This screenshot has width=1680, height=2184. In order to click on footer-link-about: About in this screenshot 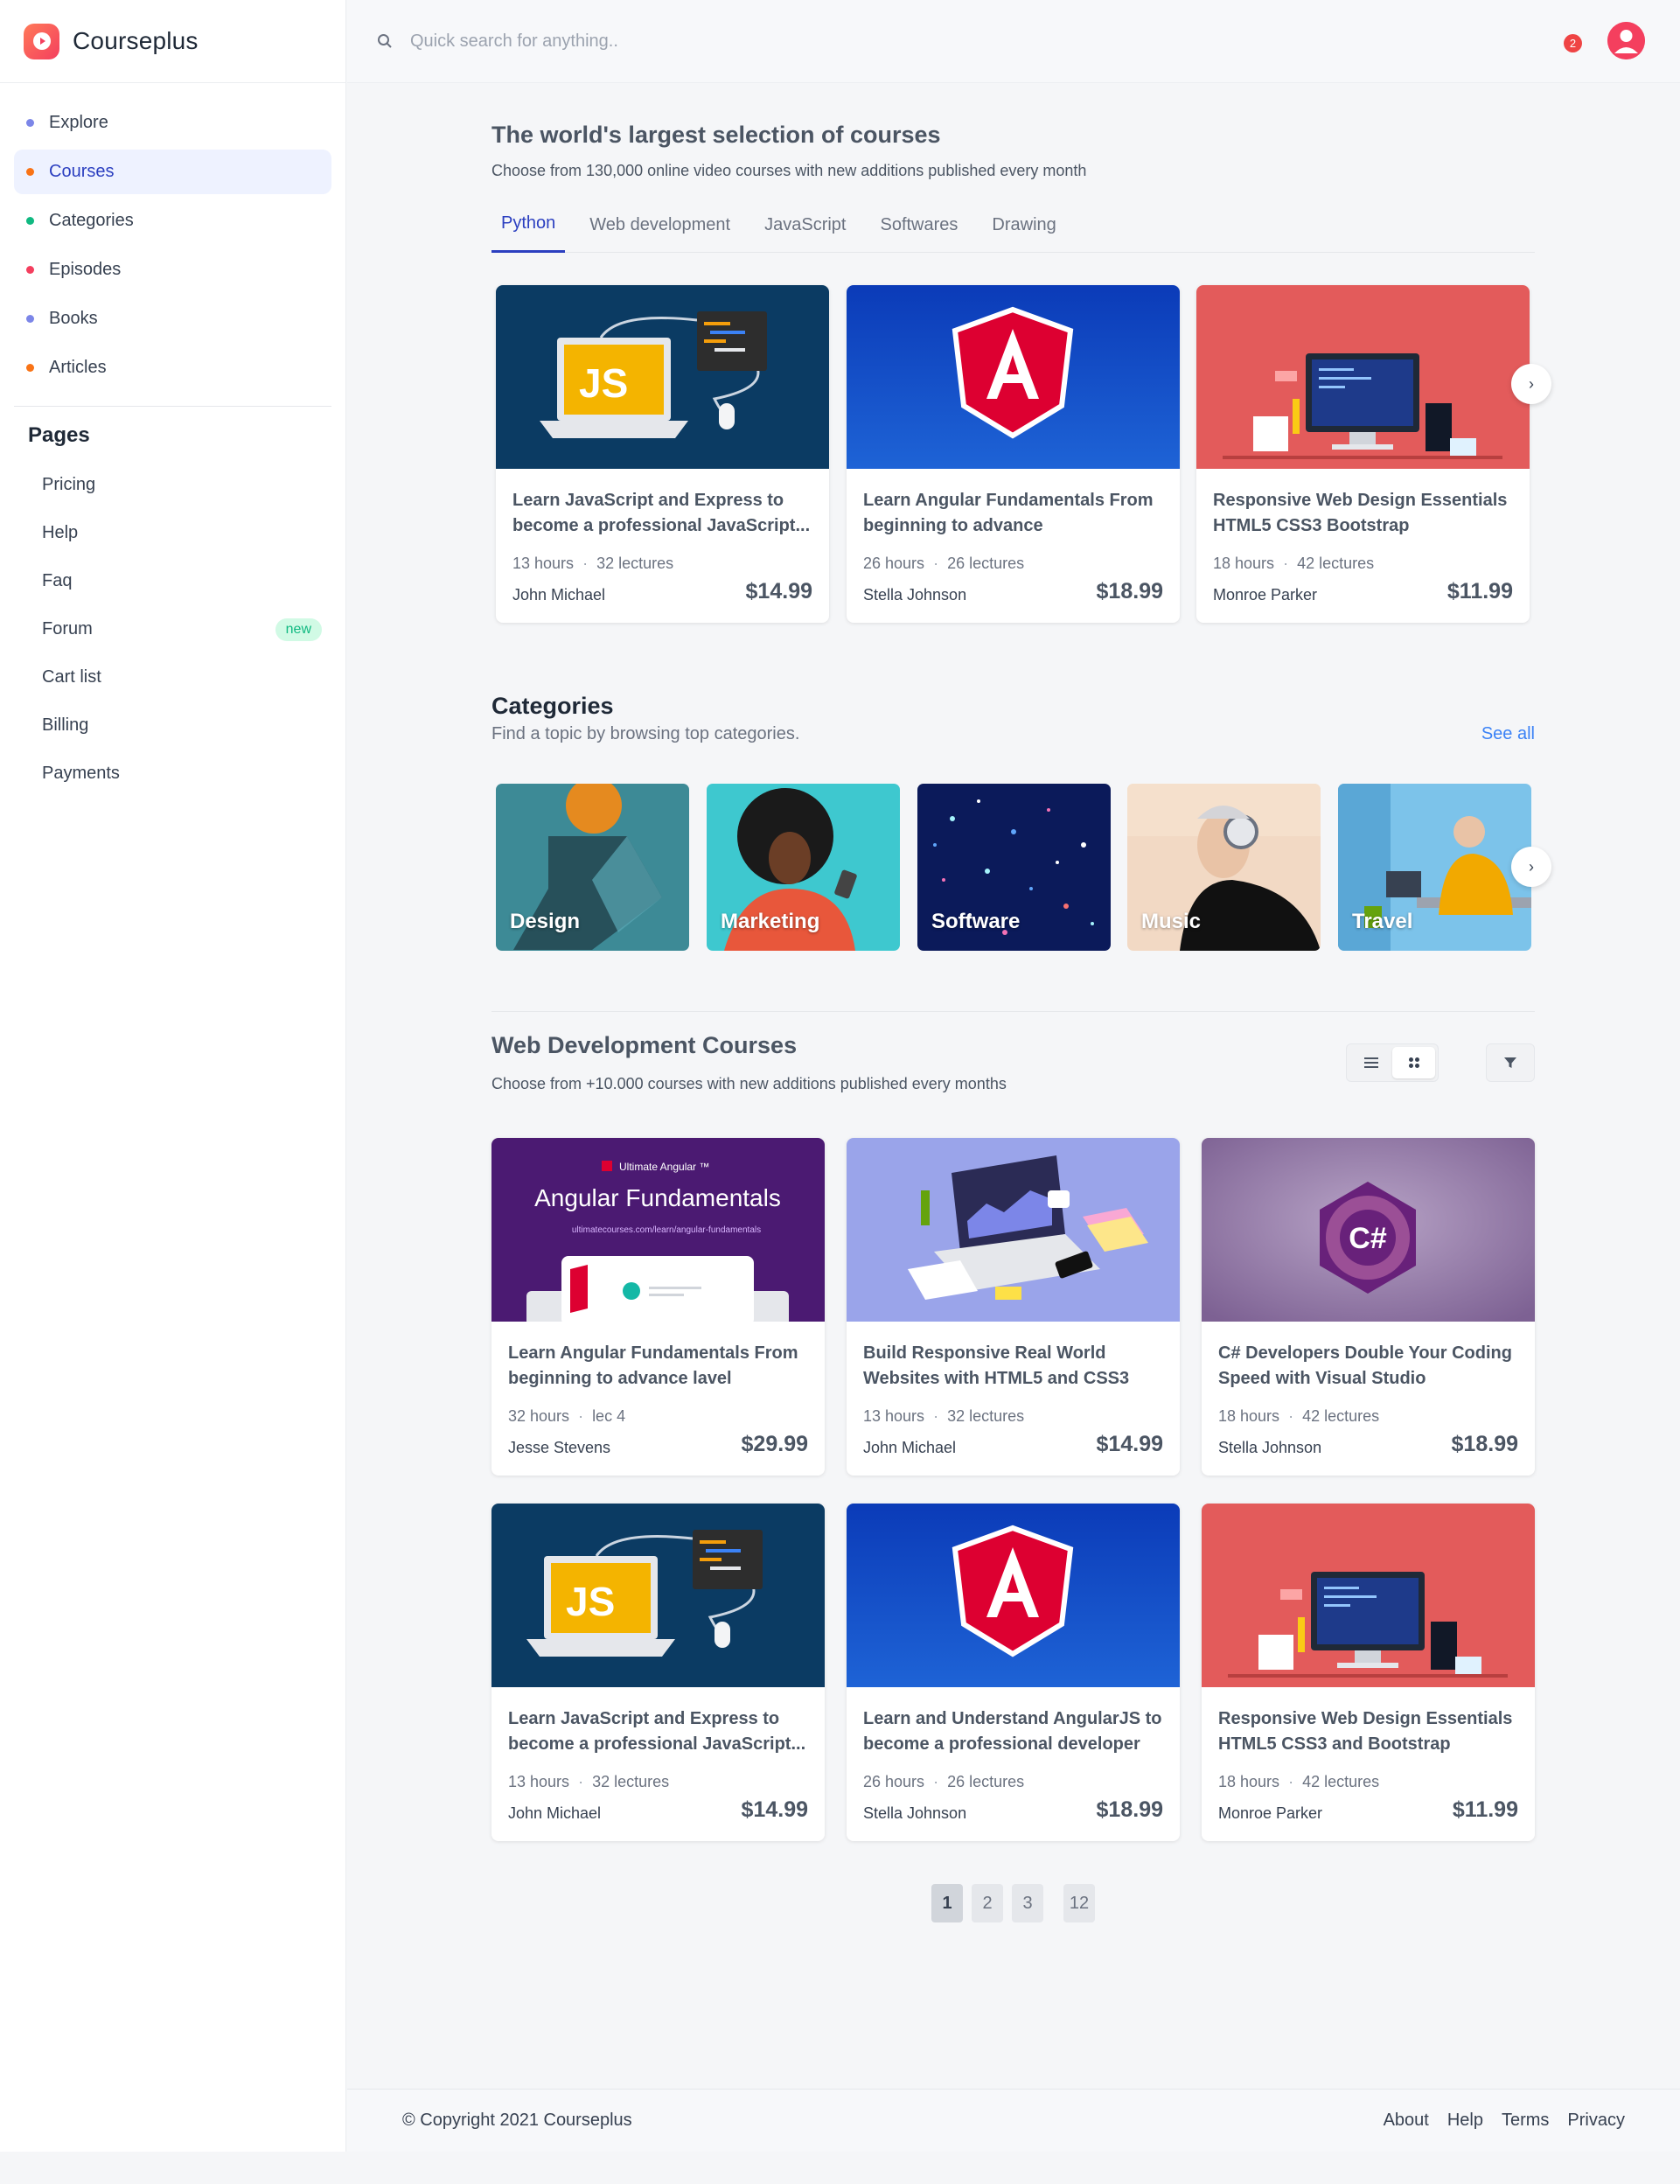, I will do `click(1406, 2121)`.